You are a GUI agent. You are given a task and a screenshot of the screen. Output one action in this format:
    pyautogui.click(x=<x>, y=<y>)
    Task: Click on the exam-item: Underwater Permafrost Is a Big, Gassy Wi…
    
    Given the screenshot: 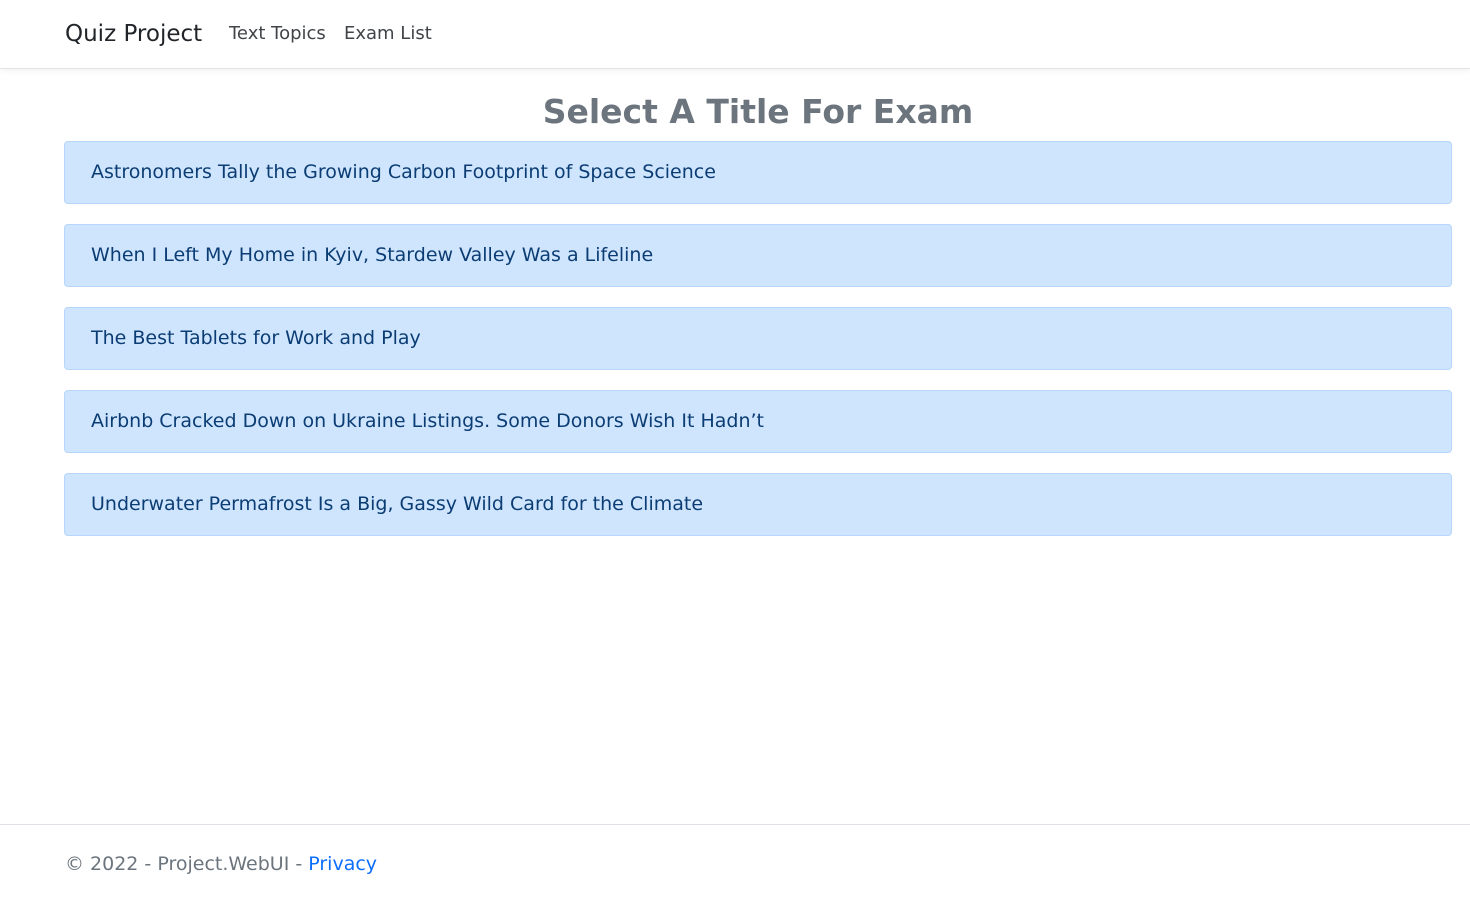 What is the action you would take?
    pyautogui.click(x=758, y=504)
    